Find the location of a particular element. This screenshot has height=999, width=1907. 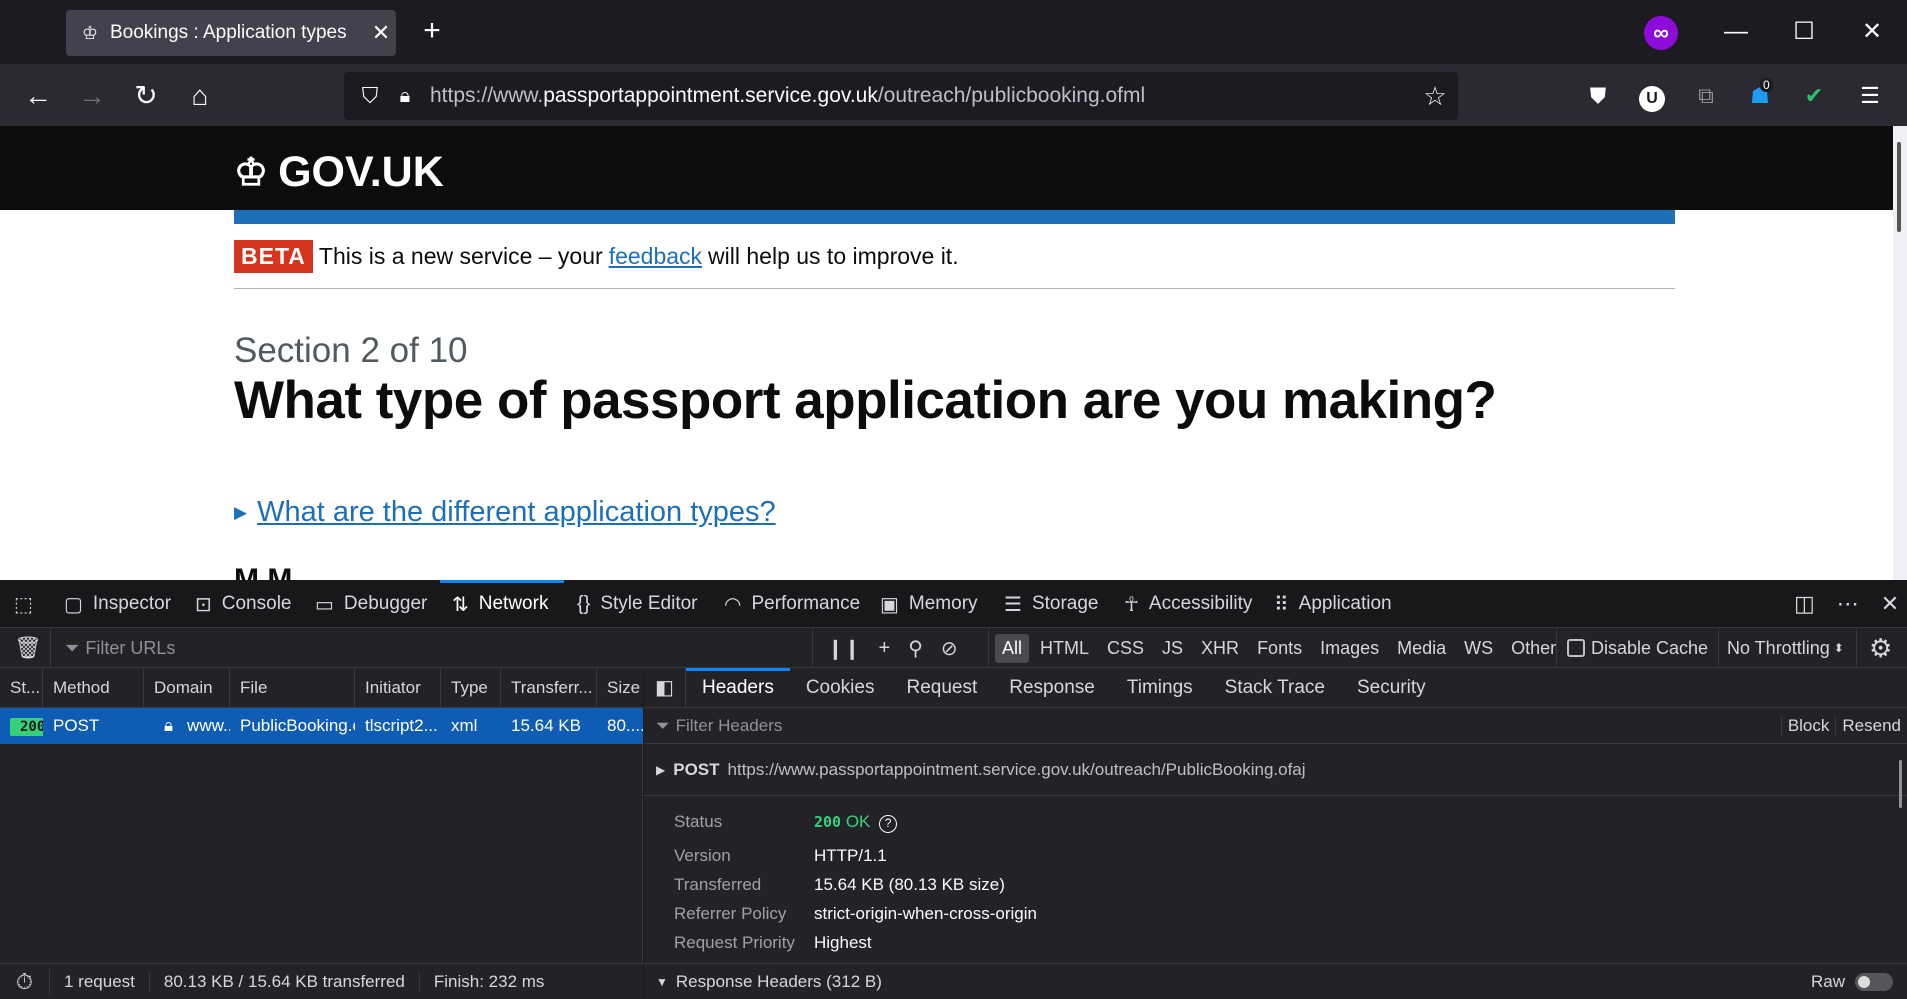

throttling-select: No Throttling ⬍ is located at coordinates (1781, 648).